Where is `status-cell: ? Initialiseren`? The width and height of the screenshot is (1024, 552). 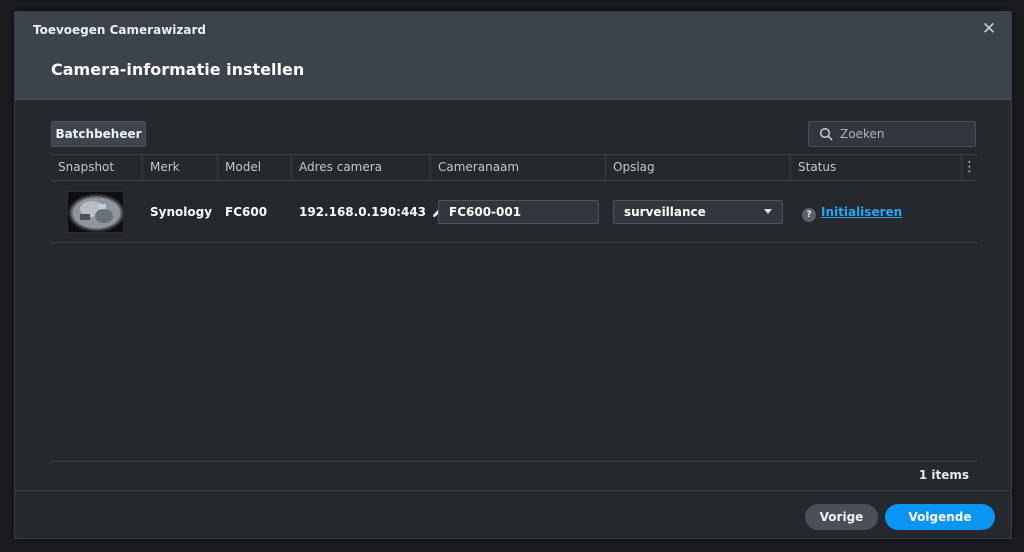
status-cell: ? Initialiseren is located at coordinates (852, 211).